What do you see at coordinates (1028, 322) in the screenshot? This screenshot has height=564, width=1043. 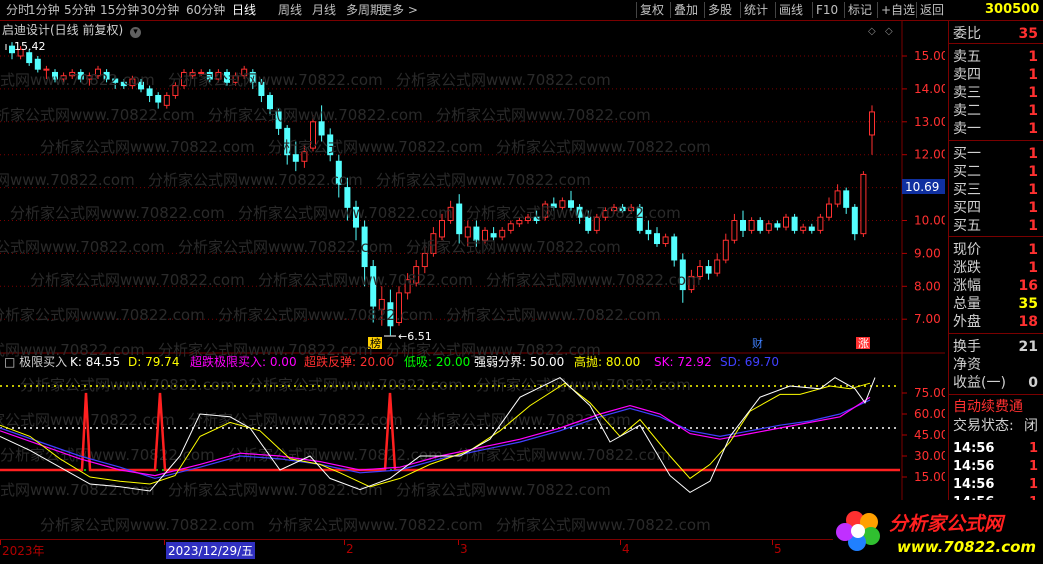 I see `quote-value: 18` at bounding box center [1028, 322].